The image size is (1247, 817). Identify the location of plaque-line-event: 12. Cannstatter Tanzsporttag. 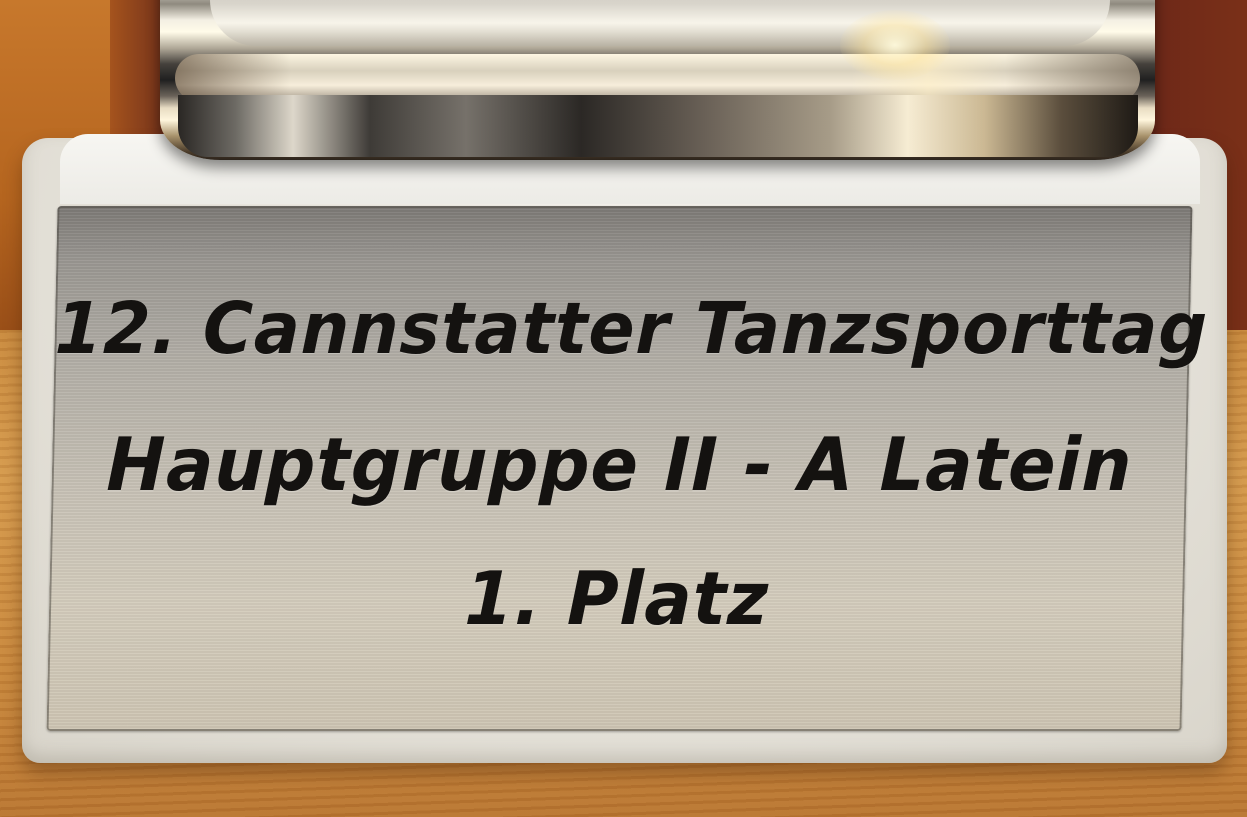
(631, 329).